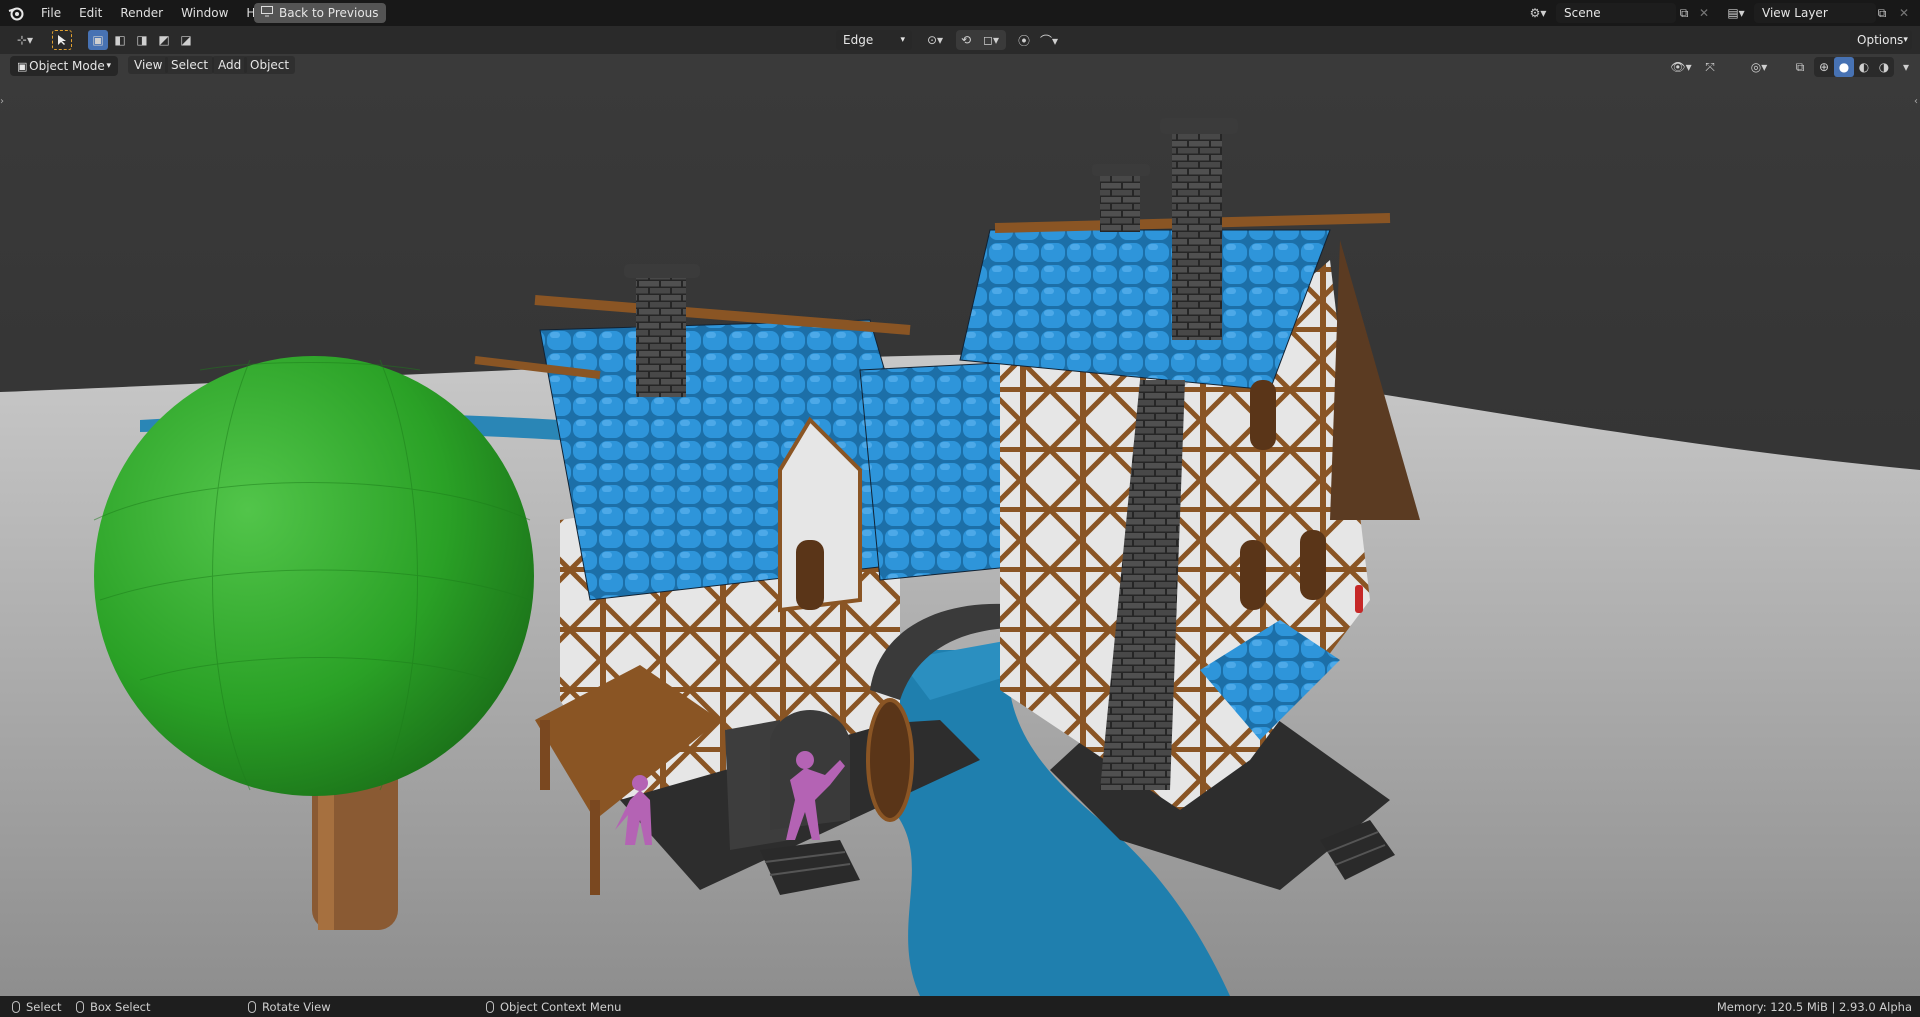  Describe the element at coordinates (490, 1006) in the screenshot. I see `mouse-right-icon` at that location.